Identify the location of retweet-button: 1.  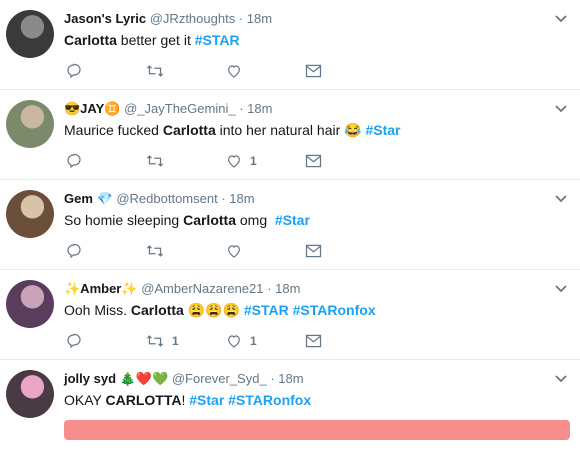
(162, 341).